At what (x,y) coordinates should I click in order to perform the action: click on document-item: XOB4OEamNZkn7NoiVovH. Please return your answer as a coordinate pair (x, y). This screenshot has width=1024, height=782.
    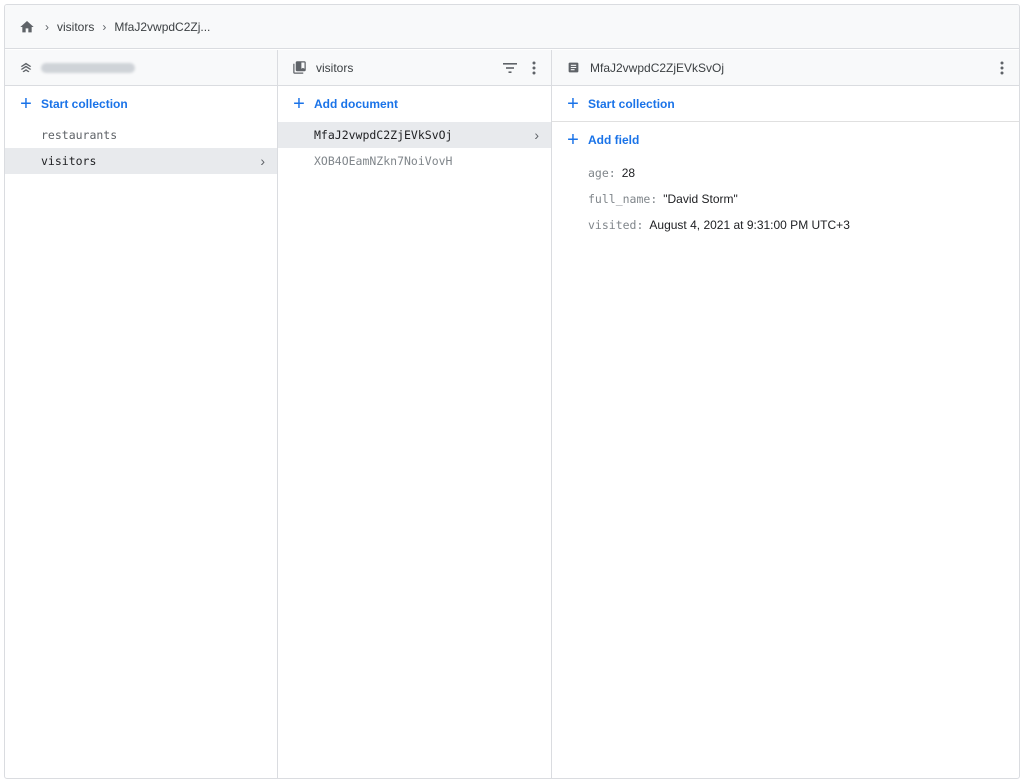
    Looking at the image, I should click on (414, 161).